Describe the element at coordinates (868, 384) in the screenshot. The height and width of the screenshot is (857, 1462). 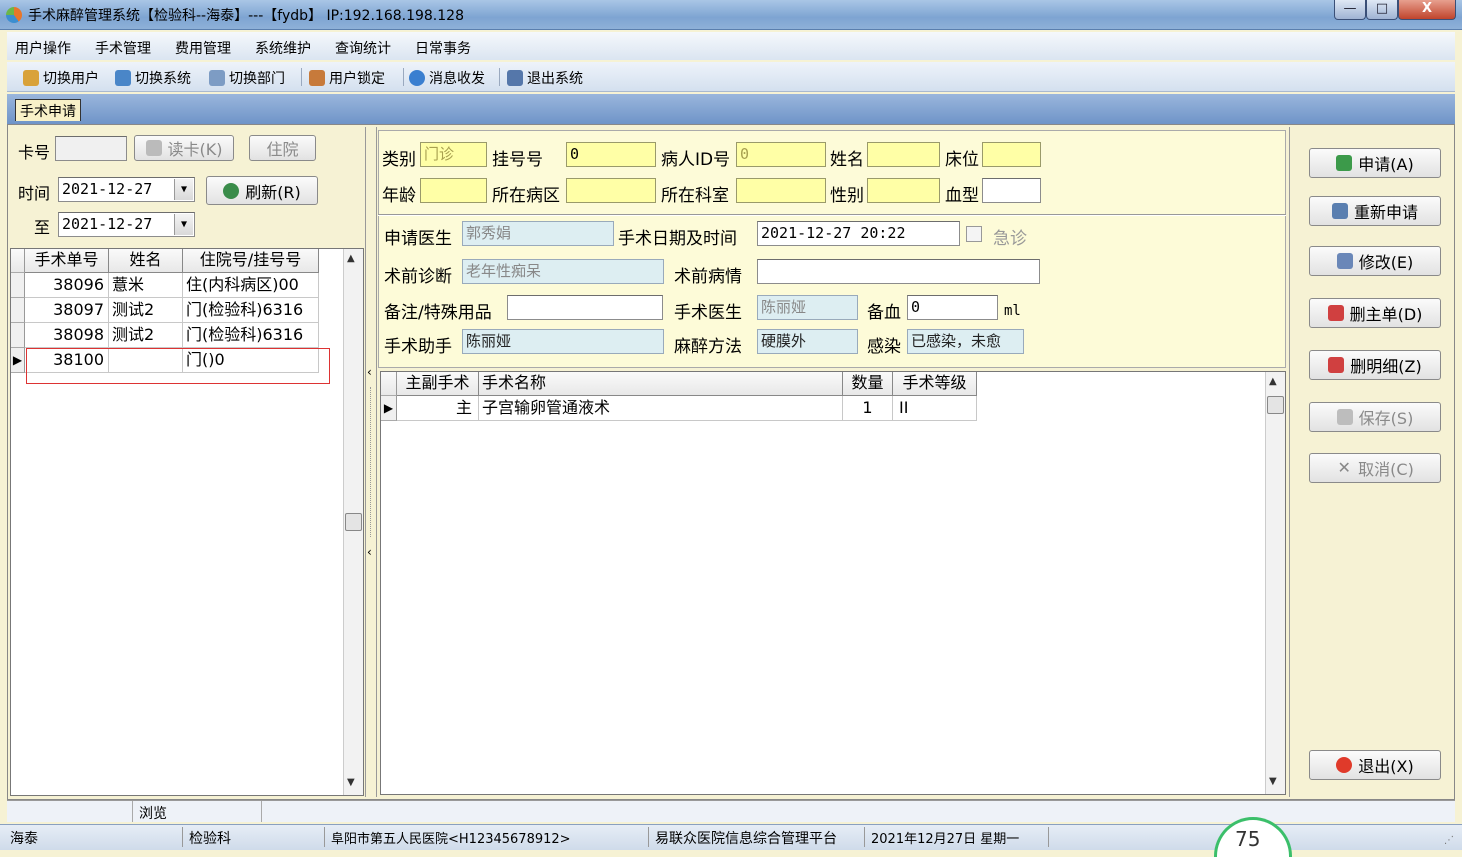
I see `column-header-quantity: 数量` at that location.